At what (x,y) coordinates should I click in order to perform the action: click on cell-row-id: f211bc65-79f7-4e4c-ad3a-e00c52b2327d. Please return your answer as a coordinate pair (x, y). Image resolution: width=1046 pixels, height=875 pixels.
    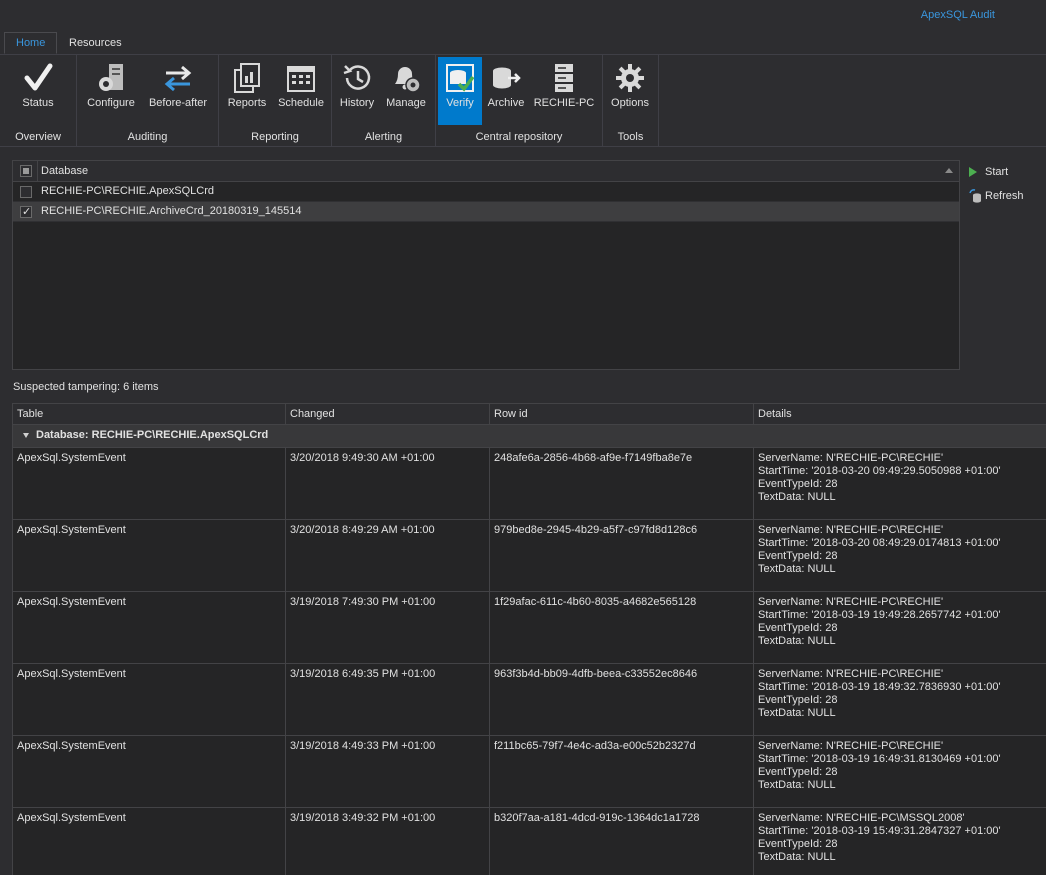
    Looking at the image, I should click on (622, 771).